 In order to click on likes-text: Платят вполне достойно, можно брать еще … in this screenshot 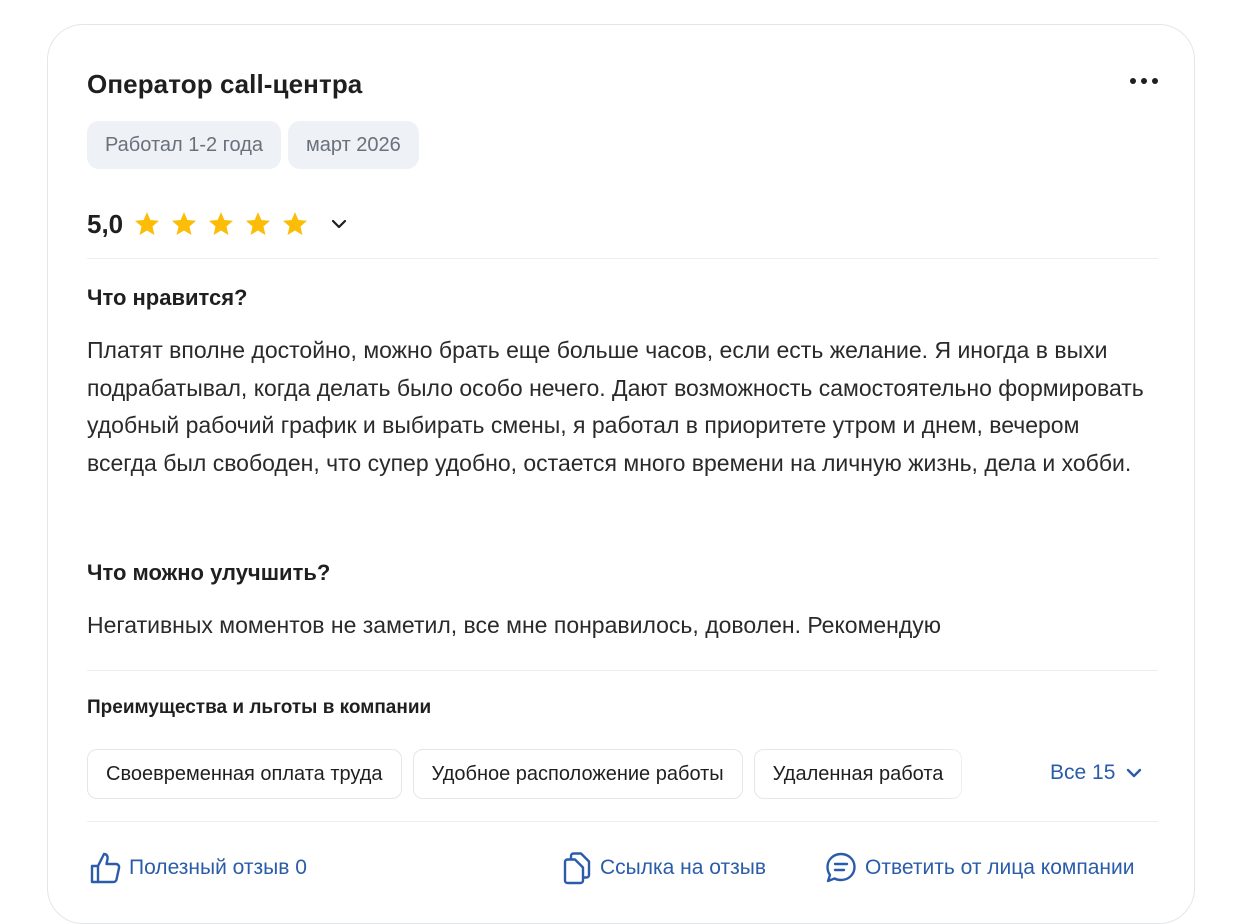, I will do `click(615, 406)`.